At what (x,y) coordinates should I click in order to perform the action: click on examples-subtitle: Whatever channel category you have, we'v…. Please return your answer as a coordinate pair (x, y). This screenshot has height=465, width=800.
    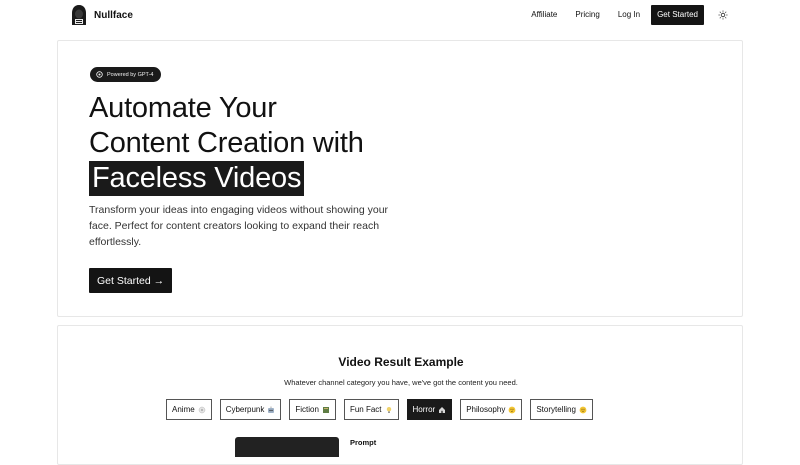
    Looking at the image, I should click on (401, 382).